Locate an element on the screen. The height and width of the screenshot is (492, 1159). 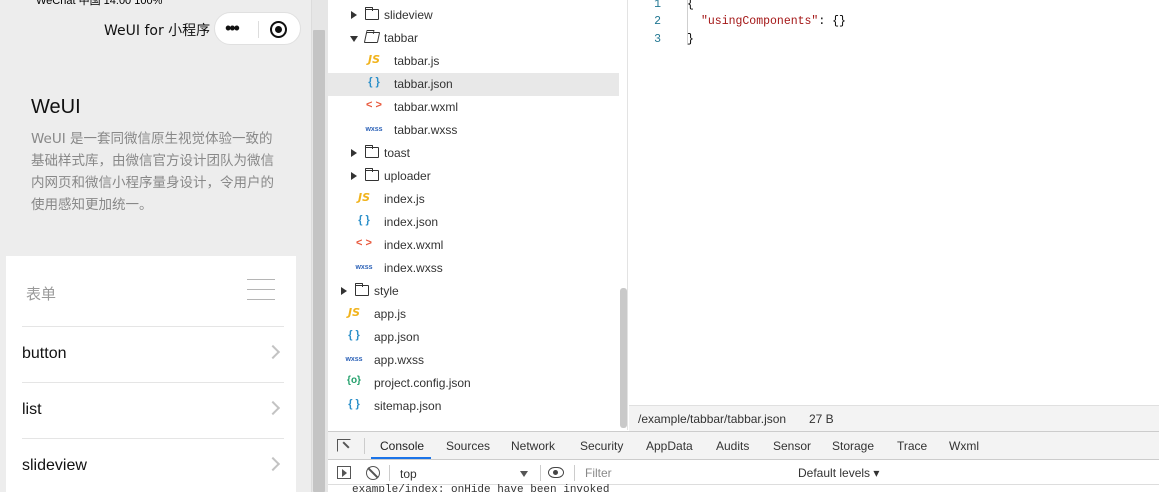
tree-item-label: tabbar.wxss is located at coordinates (426, 130).